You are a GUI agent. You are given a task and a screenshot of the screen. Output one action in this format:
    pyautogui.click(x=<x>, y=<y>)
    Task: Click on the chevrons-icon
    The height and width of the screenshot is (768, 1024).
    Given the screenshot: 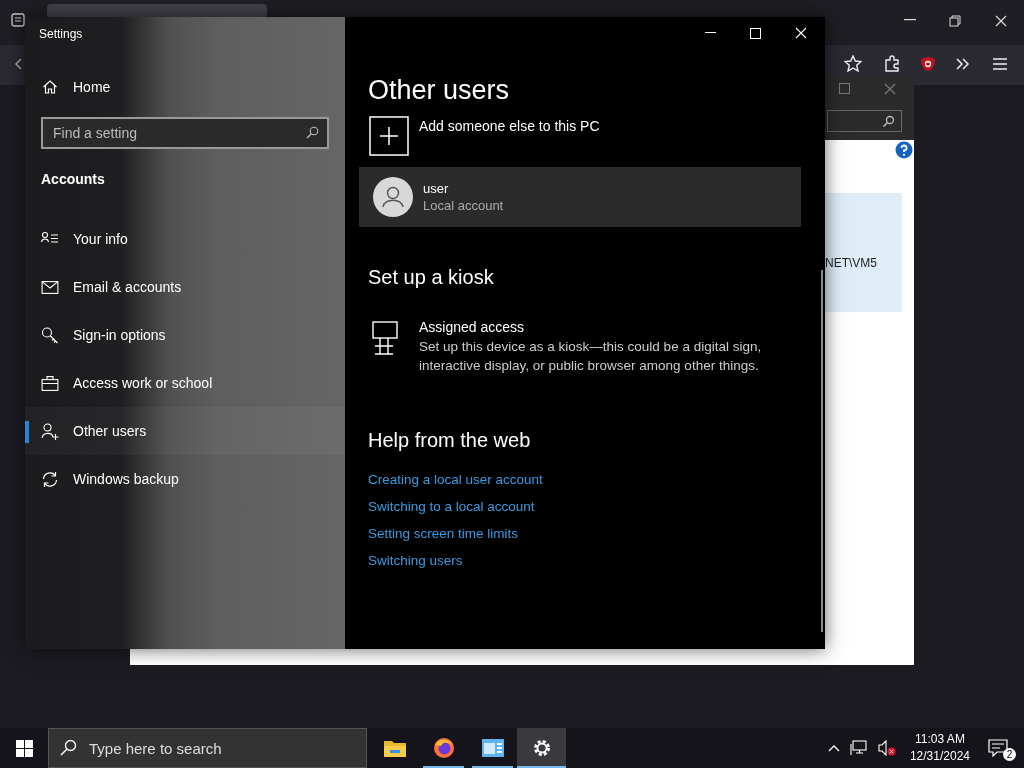 What is the action you would take?
    pyautogui.click(x=963, y=64)
    